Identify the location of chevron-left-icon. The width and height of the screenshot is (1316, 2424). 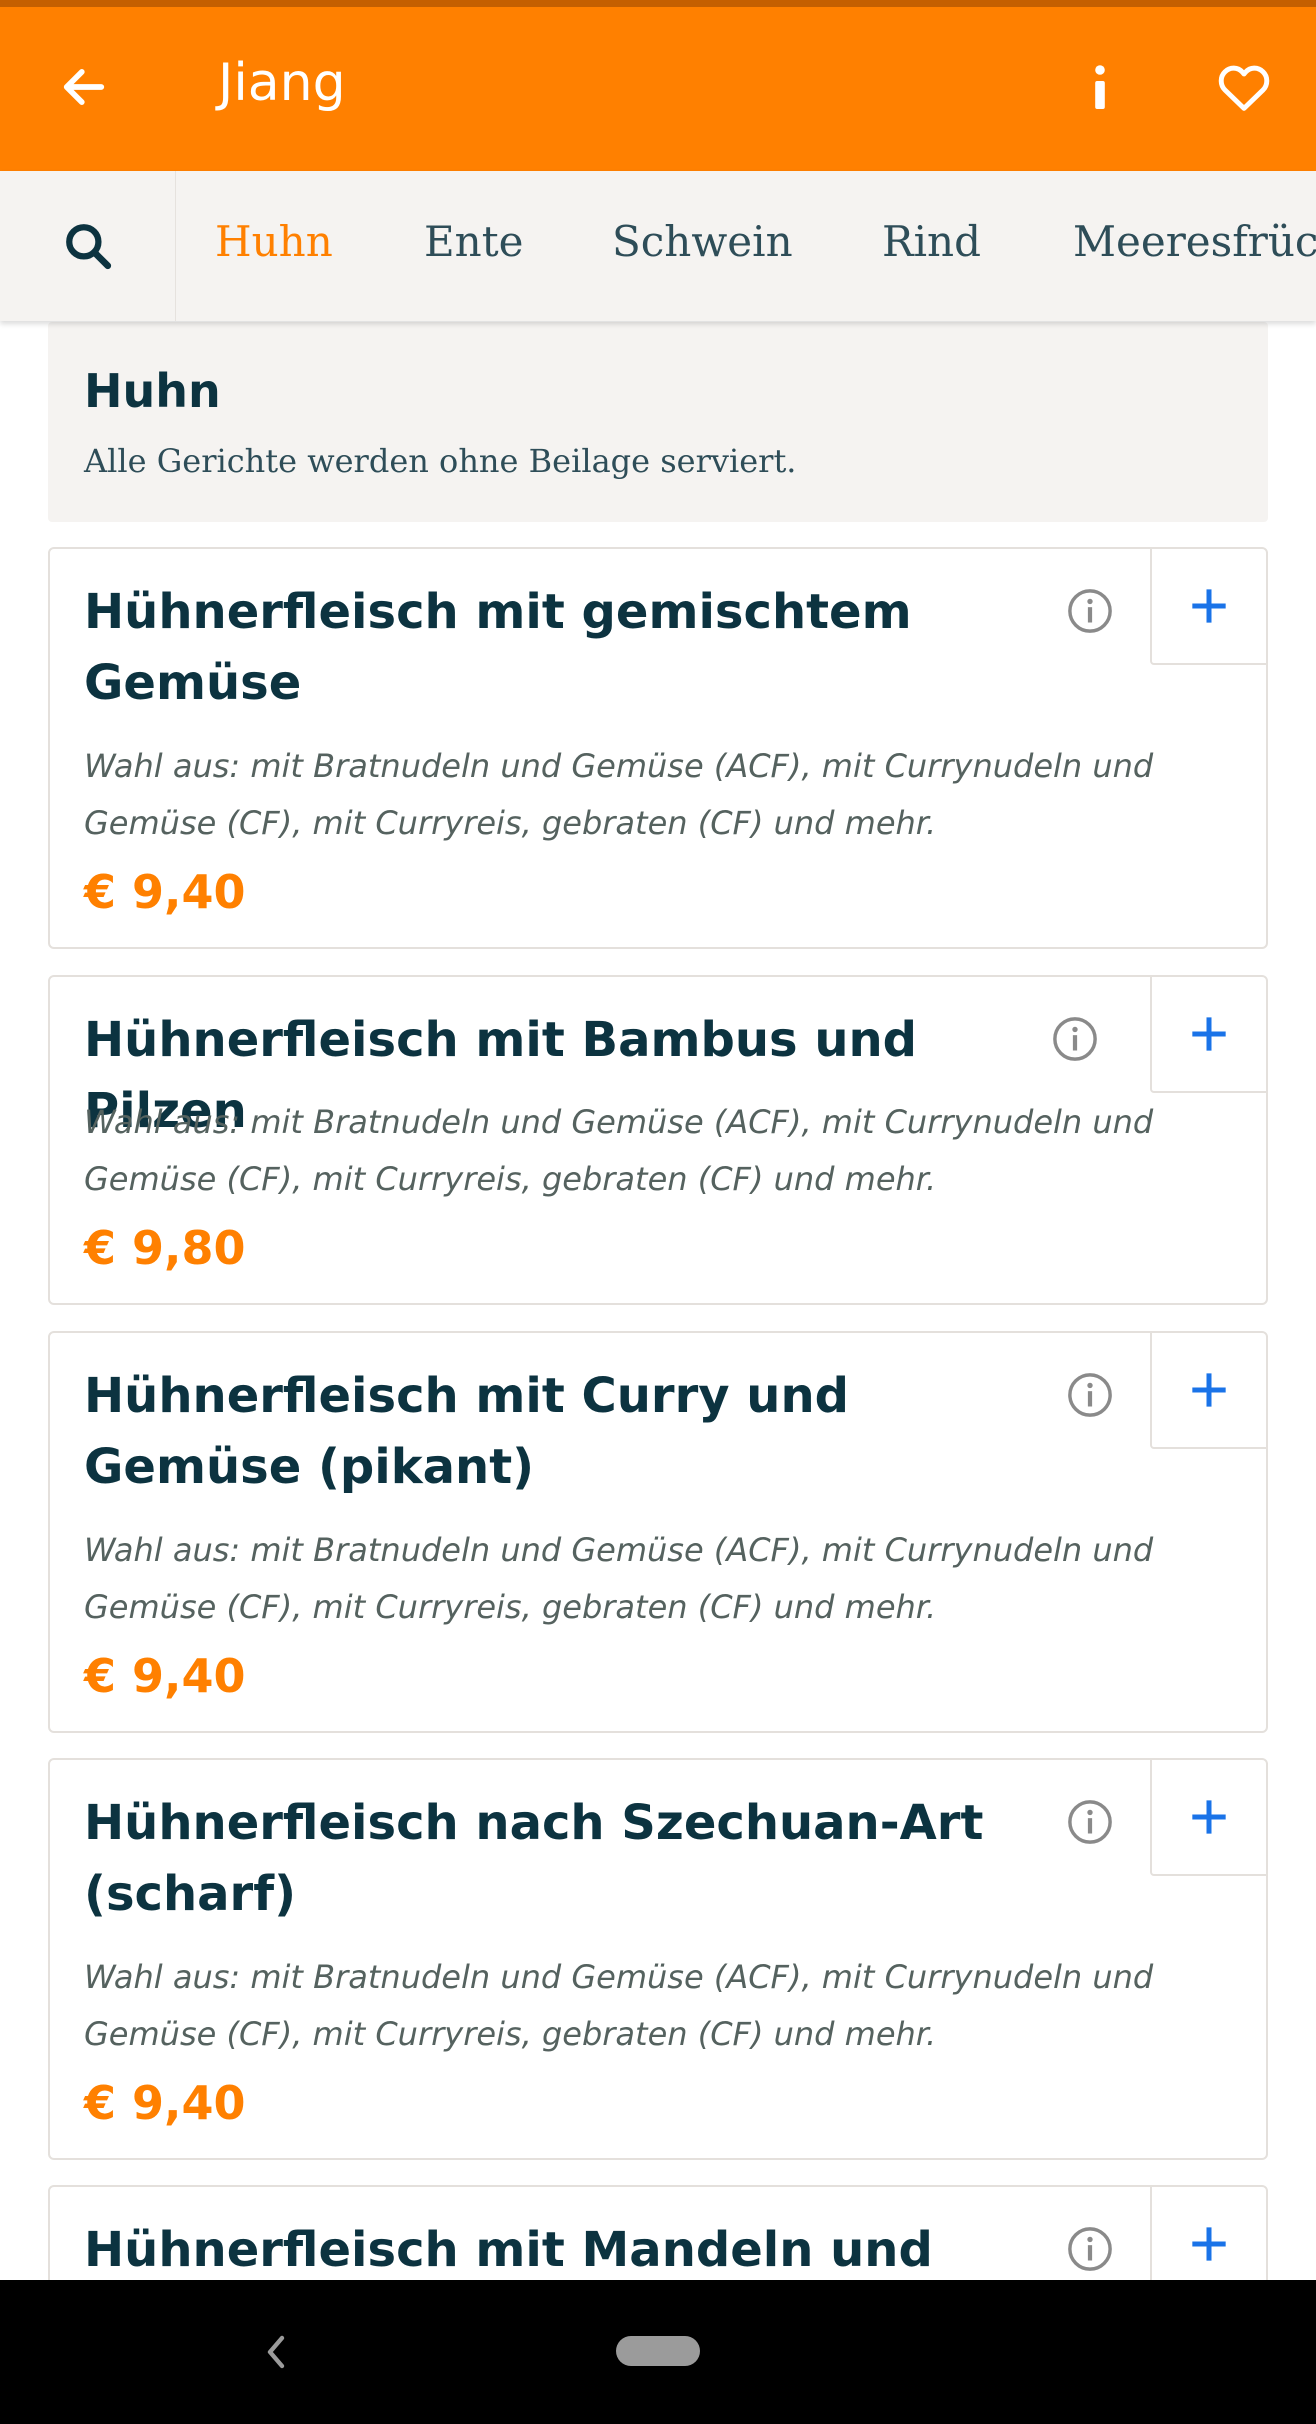
(276, 2352).